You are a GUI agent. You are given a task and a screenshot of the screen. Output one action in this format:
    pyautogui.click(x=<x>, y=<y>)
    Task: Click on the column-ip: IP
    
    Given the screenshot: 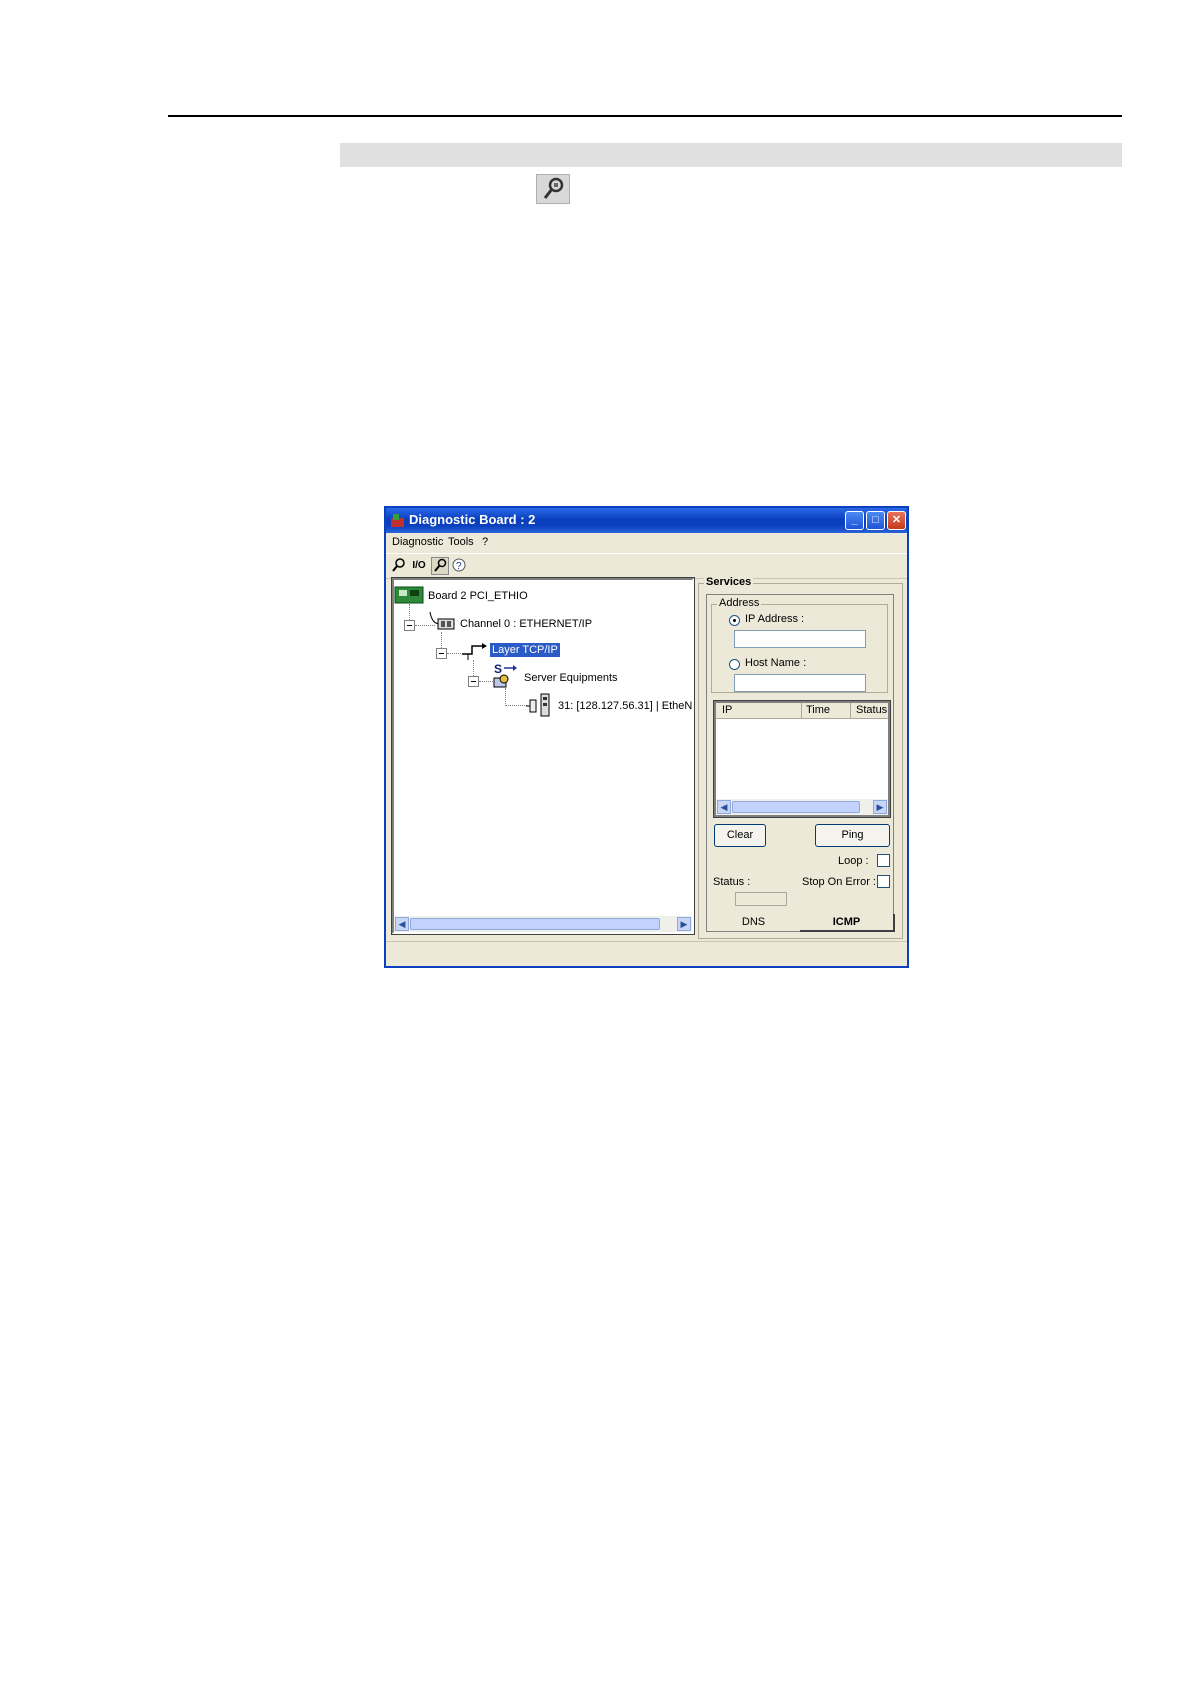 What is the action you would take?
    pyautogui.click(x=727, y=710)
    